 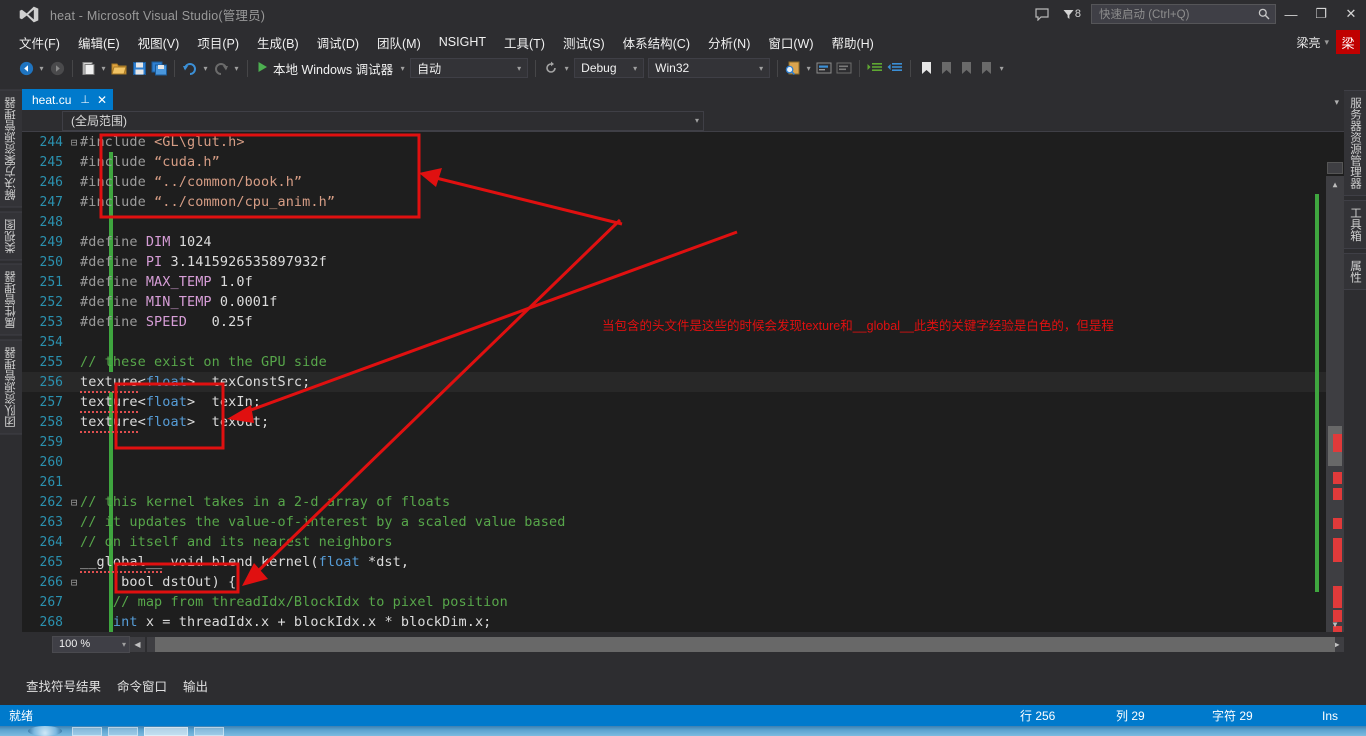 I want to click on menu-item-build: 生成(B), so click(x=278, y=42).